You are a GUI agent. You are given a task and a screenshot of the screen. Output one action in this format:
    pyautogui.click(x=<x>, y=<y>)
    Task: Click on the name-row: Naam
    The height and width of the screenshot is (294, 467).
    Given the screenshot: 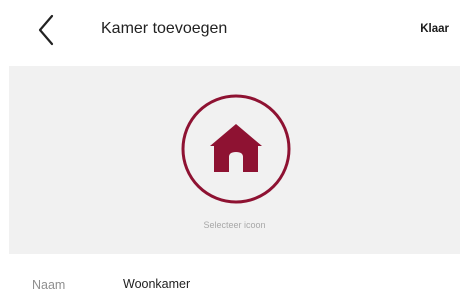 What is the action you would take?
    pyautogui.click(x=233, y=274)
    